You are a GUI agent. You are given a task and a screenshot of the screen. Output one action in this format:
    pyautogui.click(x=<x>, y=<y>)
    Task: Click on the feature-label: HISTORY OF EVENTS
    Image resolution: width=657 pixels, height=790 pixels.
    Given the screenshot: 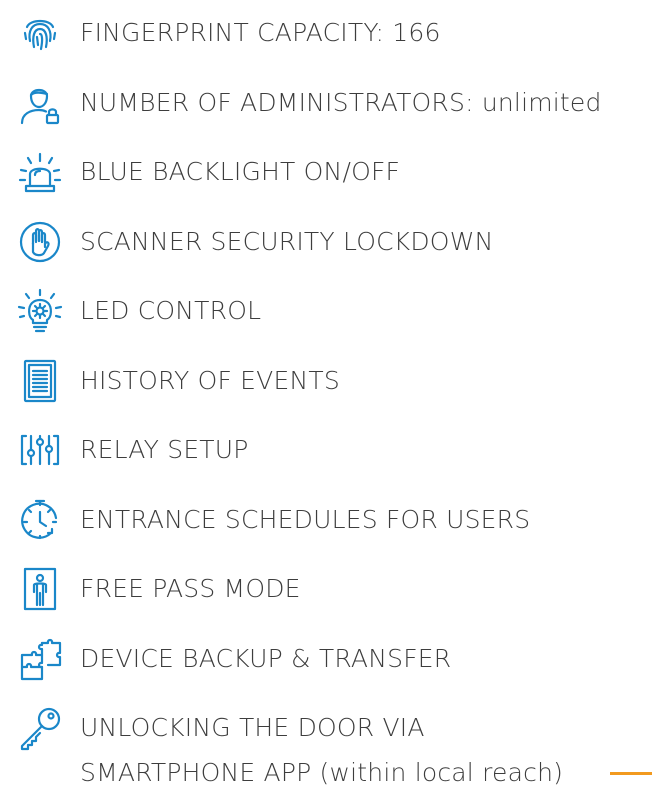 What is the action you would take?
    pyautogui.click(x=210, y=380)
    